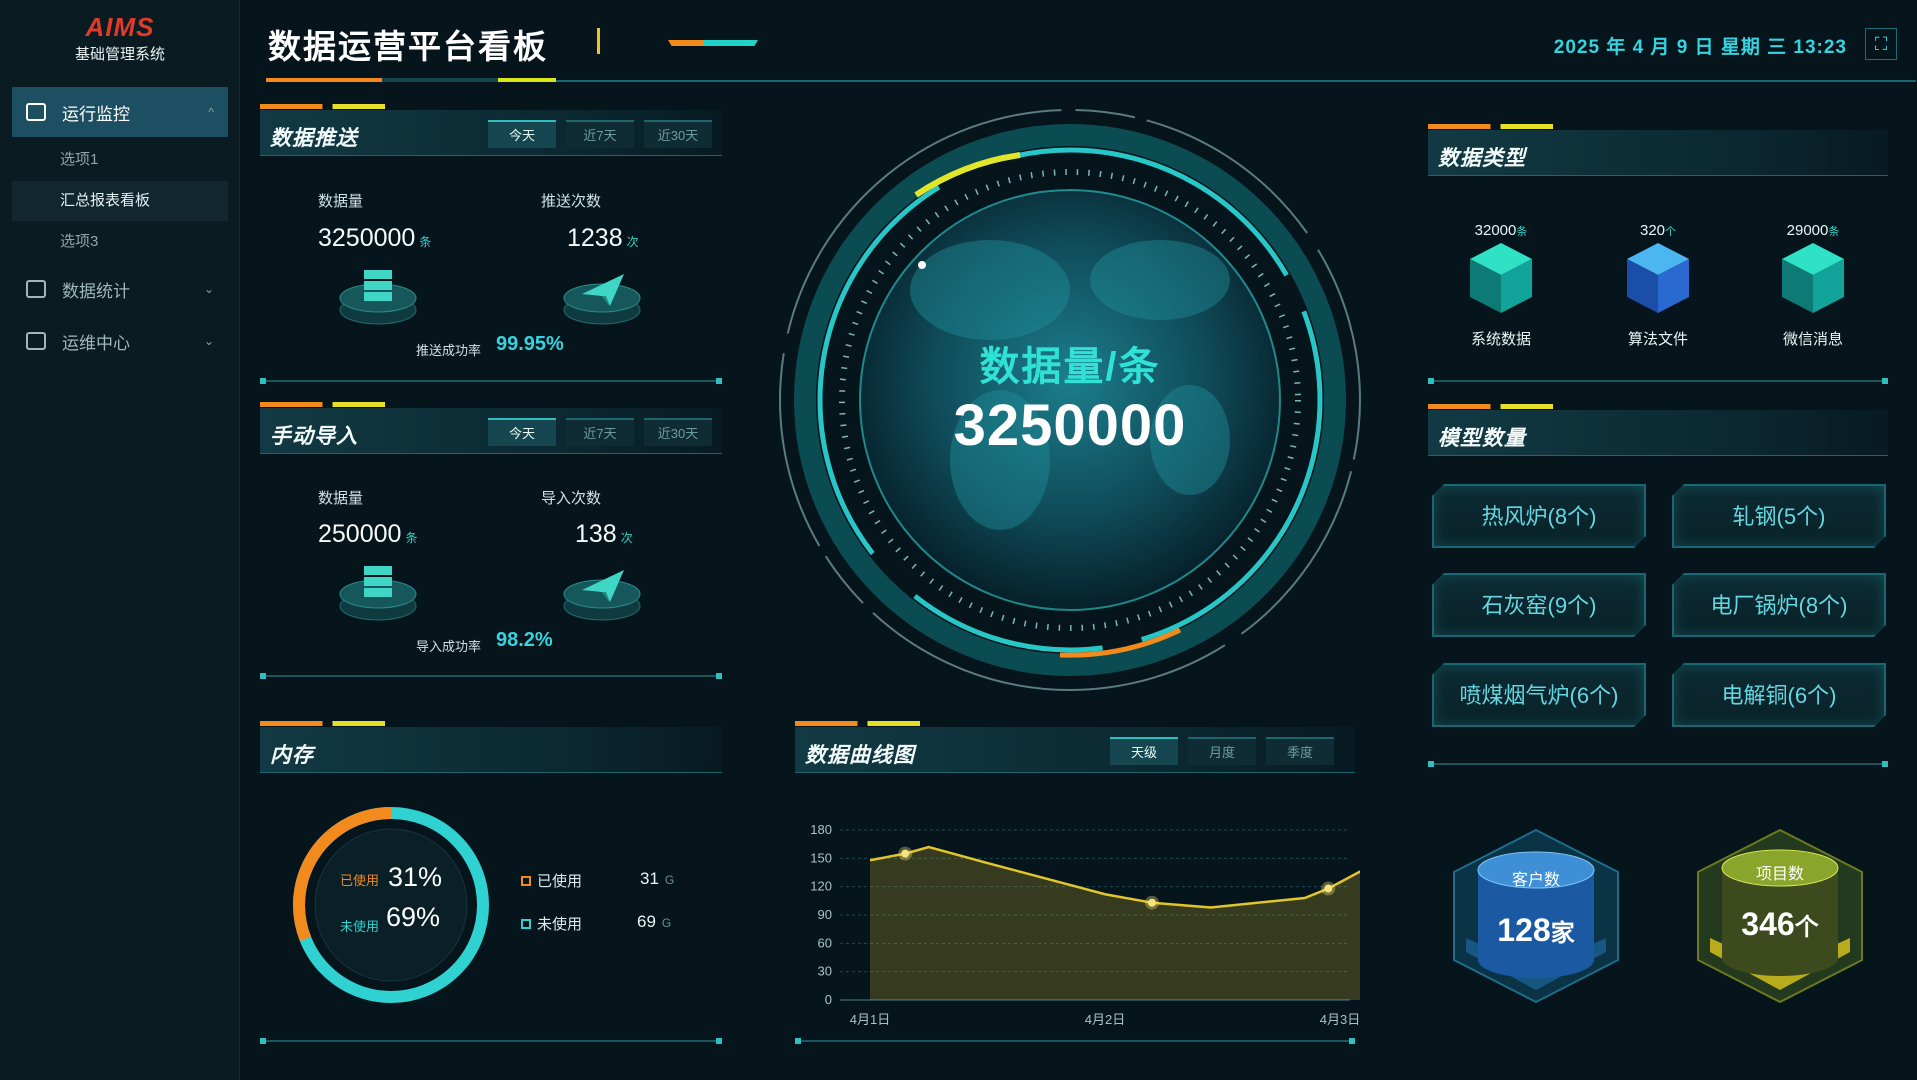 The width and height of the screenshot is (1917, 1080). What do you see at coordinates (1328, 888) in the screenshot?
I see `data-point` at bounding box center [1328, 888].